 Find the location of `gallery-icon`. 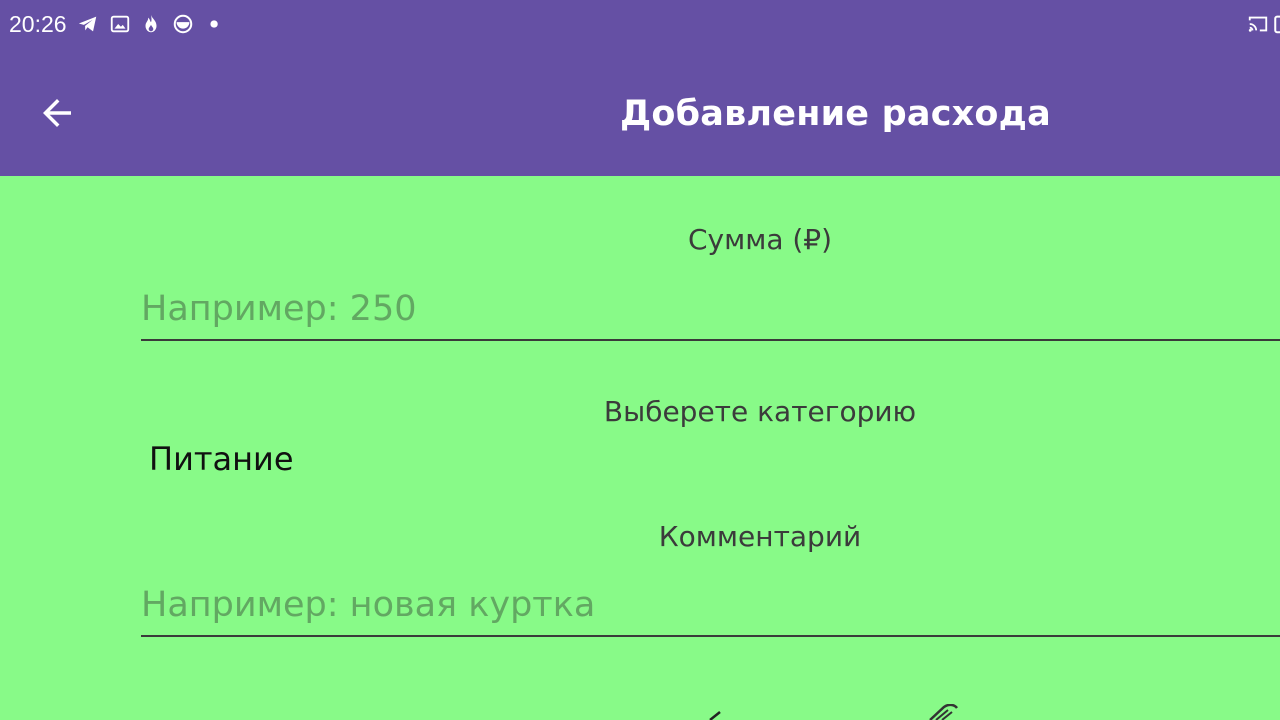

gallery-icon is located at coordinates (120, 24).